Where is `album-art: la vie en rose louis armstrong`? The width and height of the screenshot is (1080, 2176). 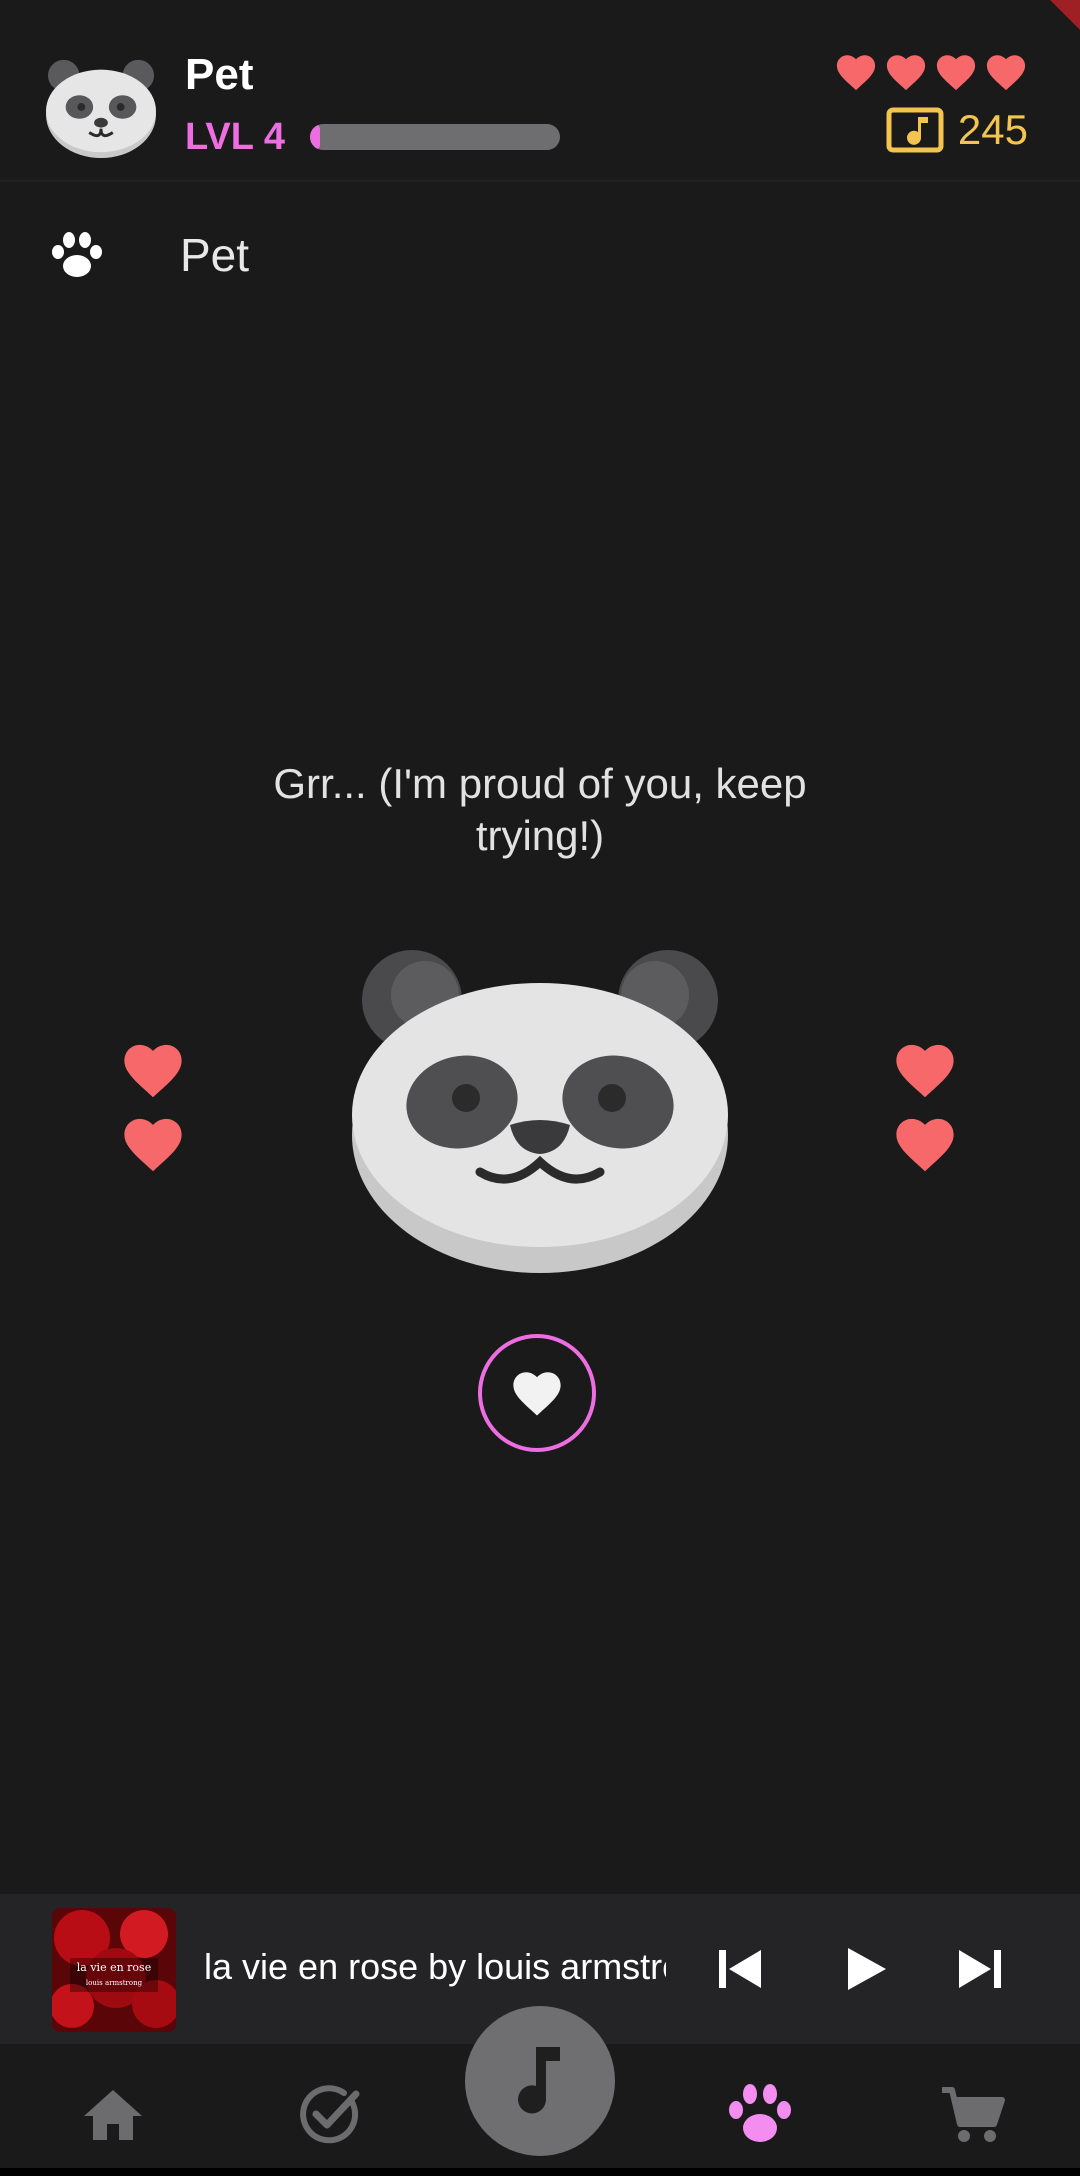
album-art: la vie en rose louis armstrong is located at coordinates (114, 1970).